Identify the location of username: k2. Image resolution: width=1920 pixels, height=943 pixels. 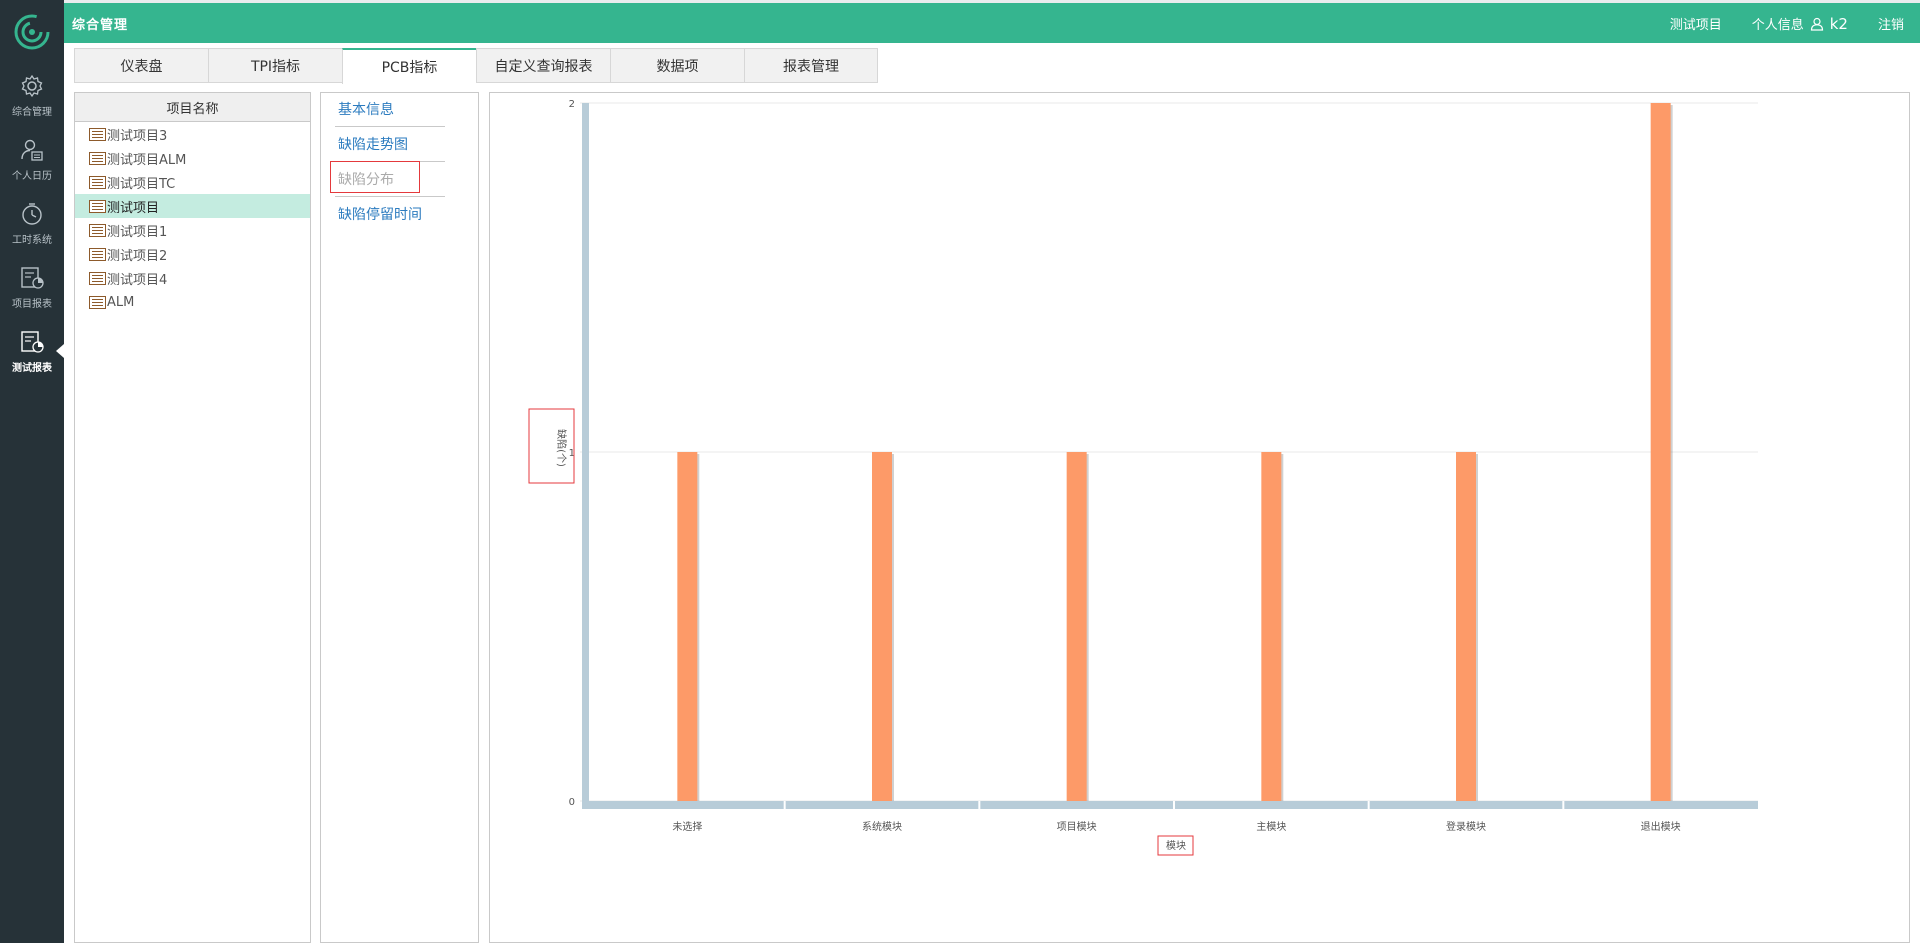
(1838, 23).